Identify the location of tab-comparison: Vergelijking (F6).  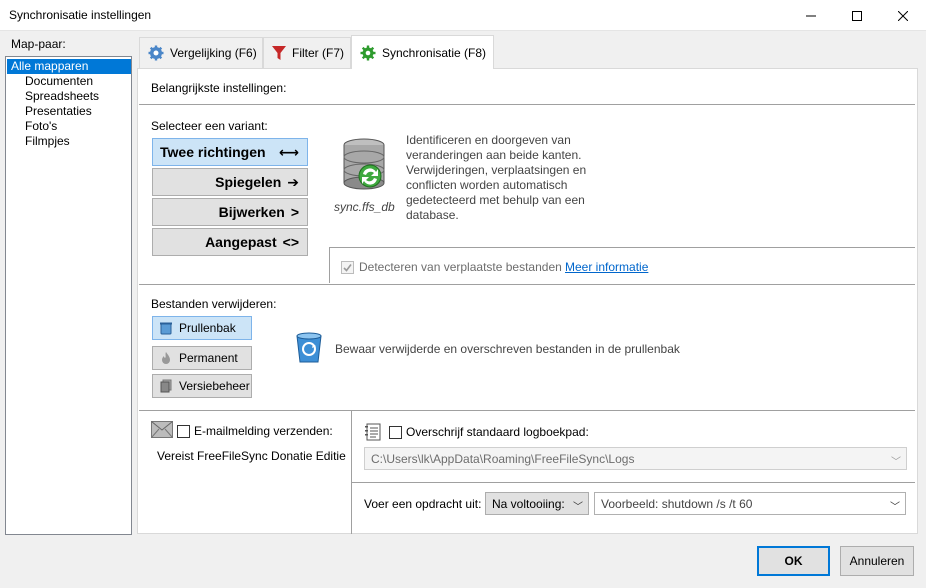
(201, 52).